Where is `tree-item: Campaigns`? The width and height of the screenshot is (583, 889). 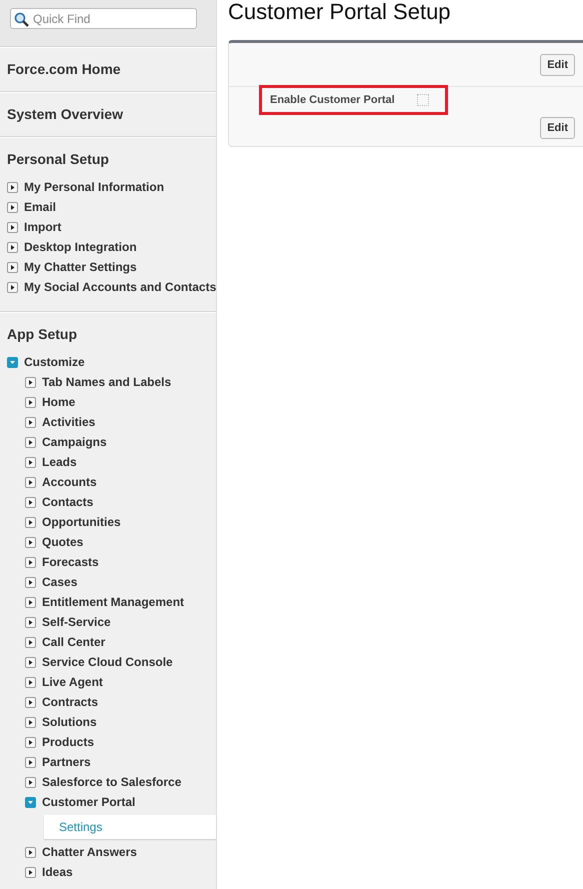
tree-item: Campaigns is located at coordinates (74, 442).